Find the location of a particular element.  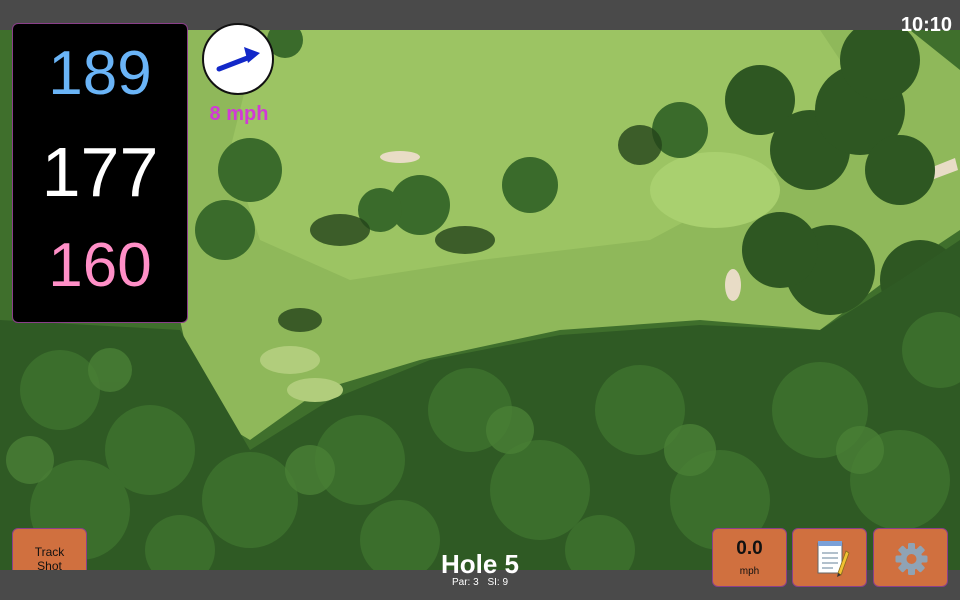

wind-speed-label: 8 mph is located at coordinates (239, 114).